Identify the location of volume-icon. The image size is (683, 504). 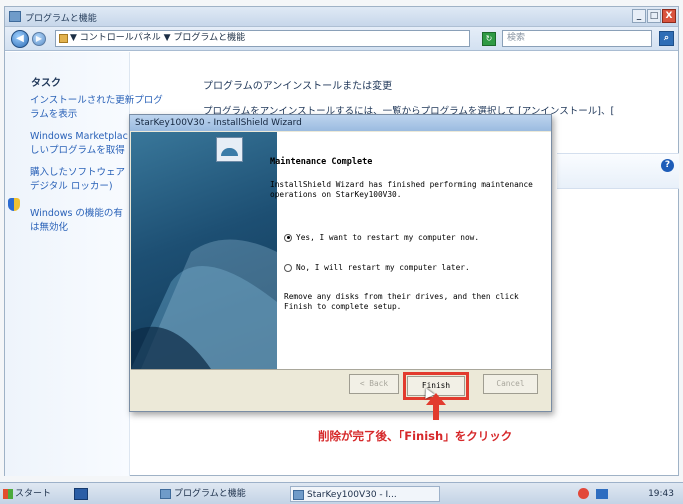
(602, 494).